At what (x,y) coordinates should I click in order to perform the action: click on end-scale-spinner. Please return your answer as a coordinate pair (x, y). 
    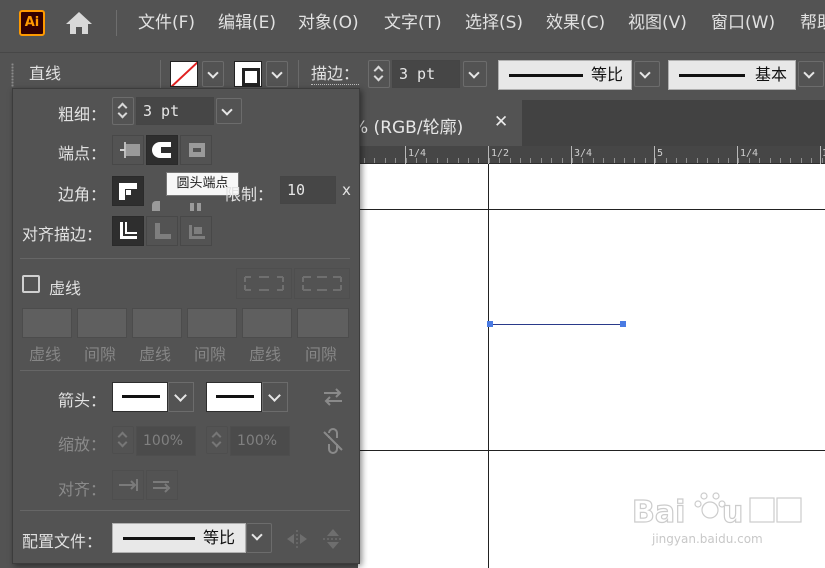
    Looking at the image, I should click on (217, 440).